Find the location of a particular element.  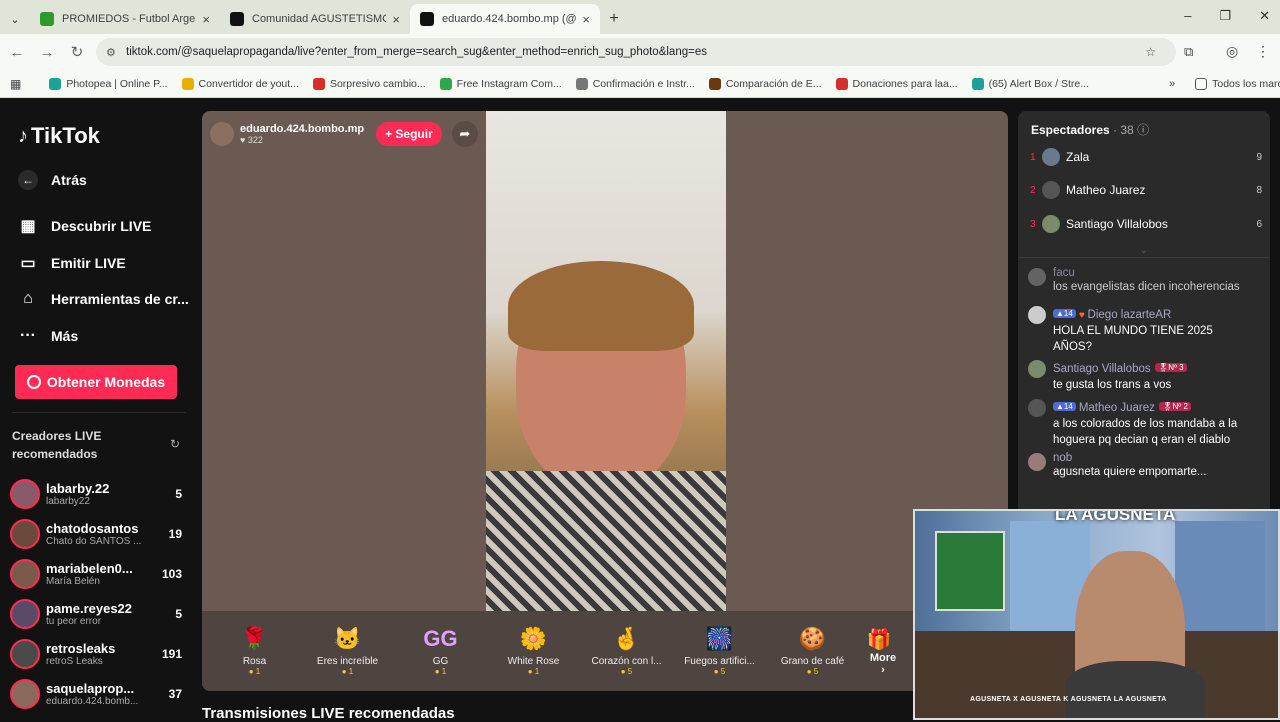

tab-search-icon: ⌄ is located at coordinates (15, 19).